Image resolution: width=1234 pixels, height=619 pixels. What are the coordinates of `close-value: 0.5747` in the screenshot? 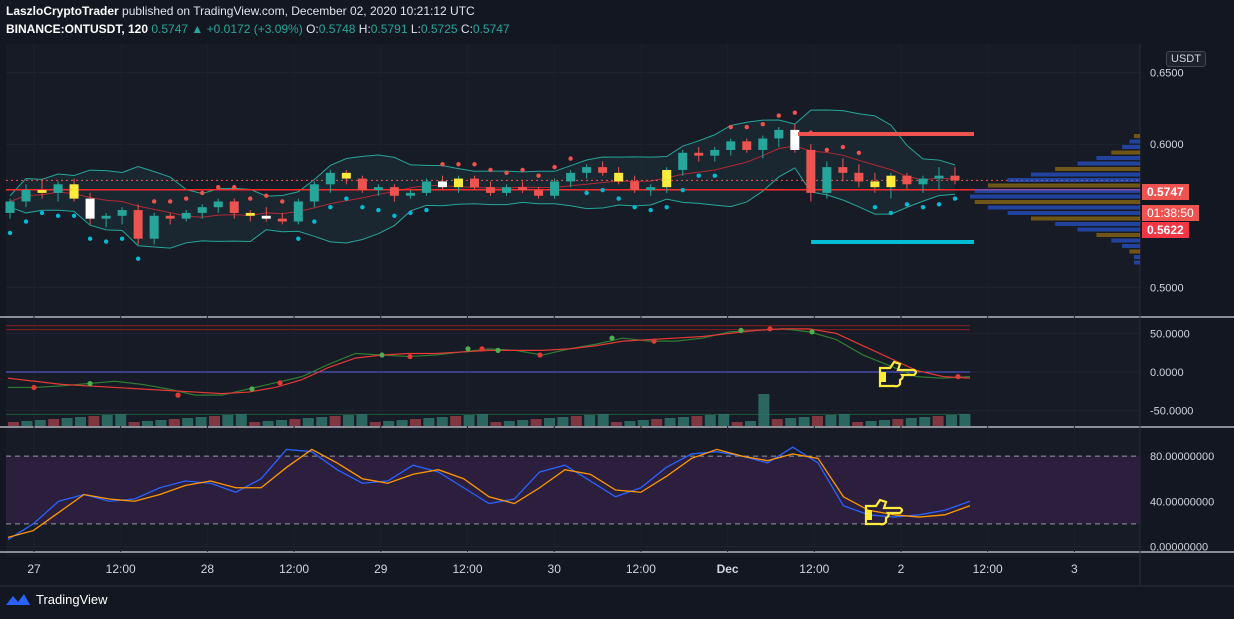 It's located at (491, 29).